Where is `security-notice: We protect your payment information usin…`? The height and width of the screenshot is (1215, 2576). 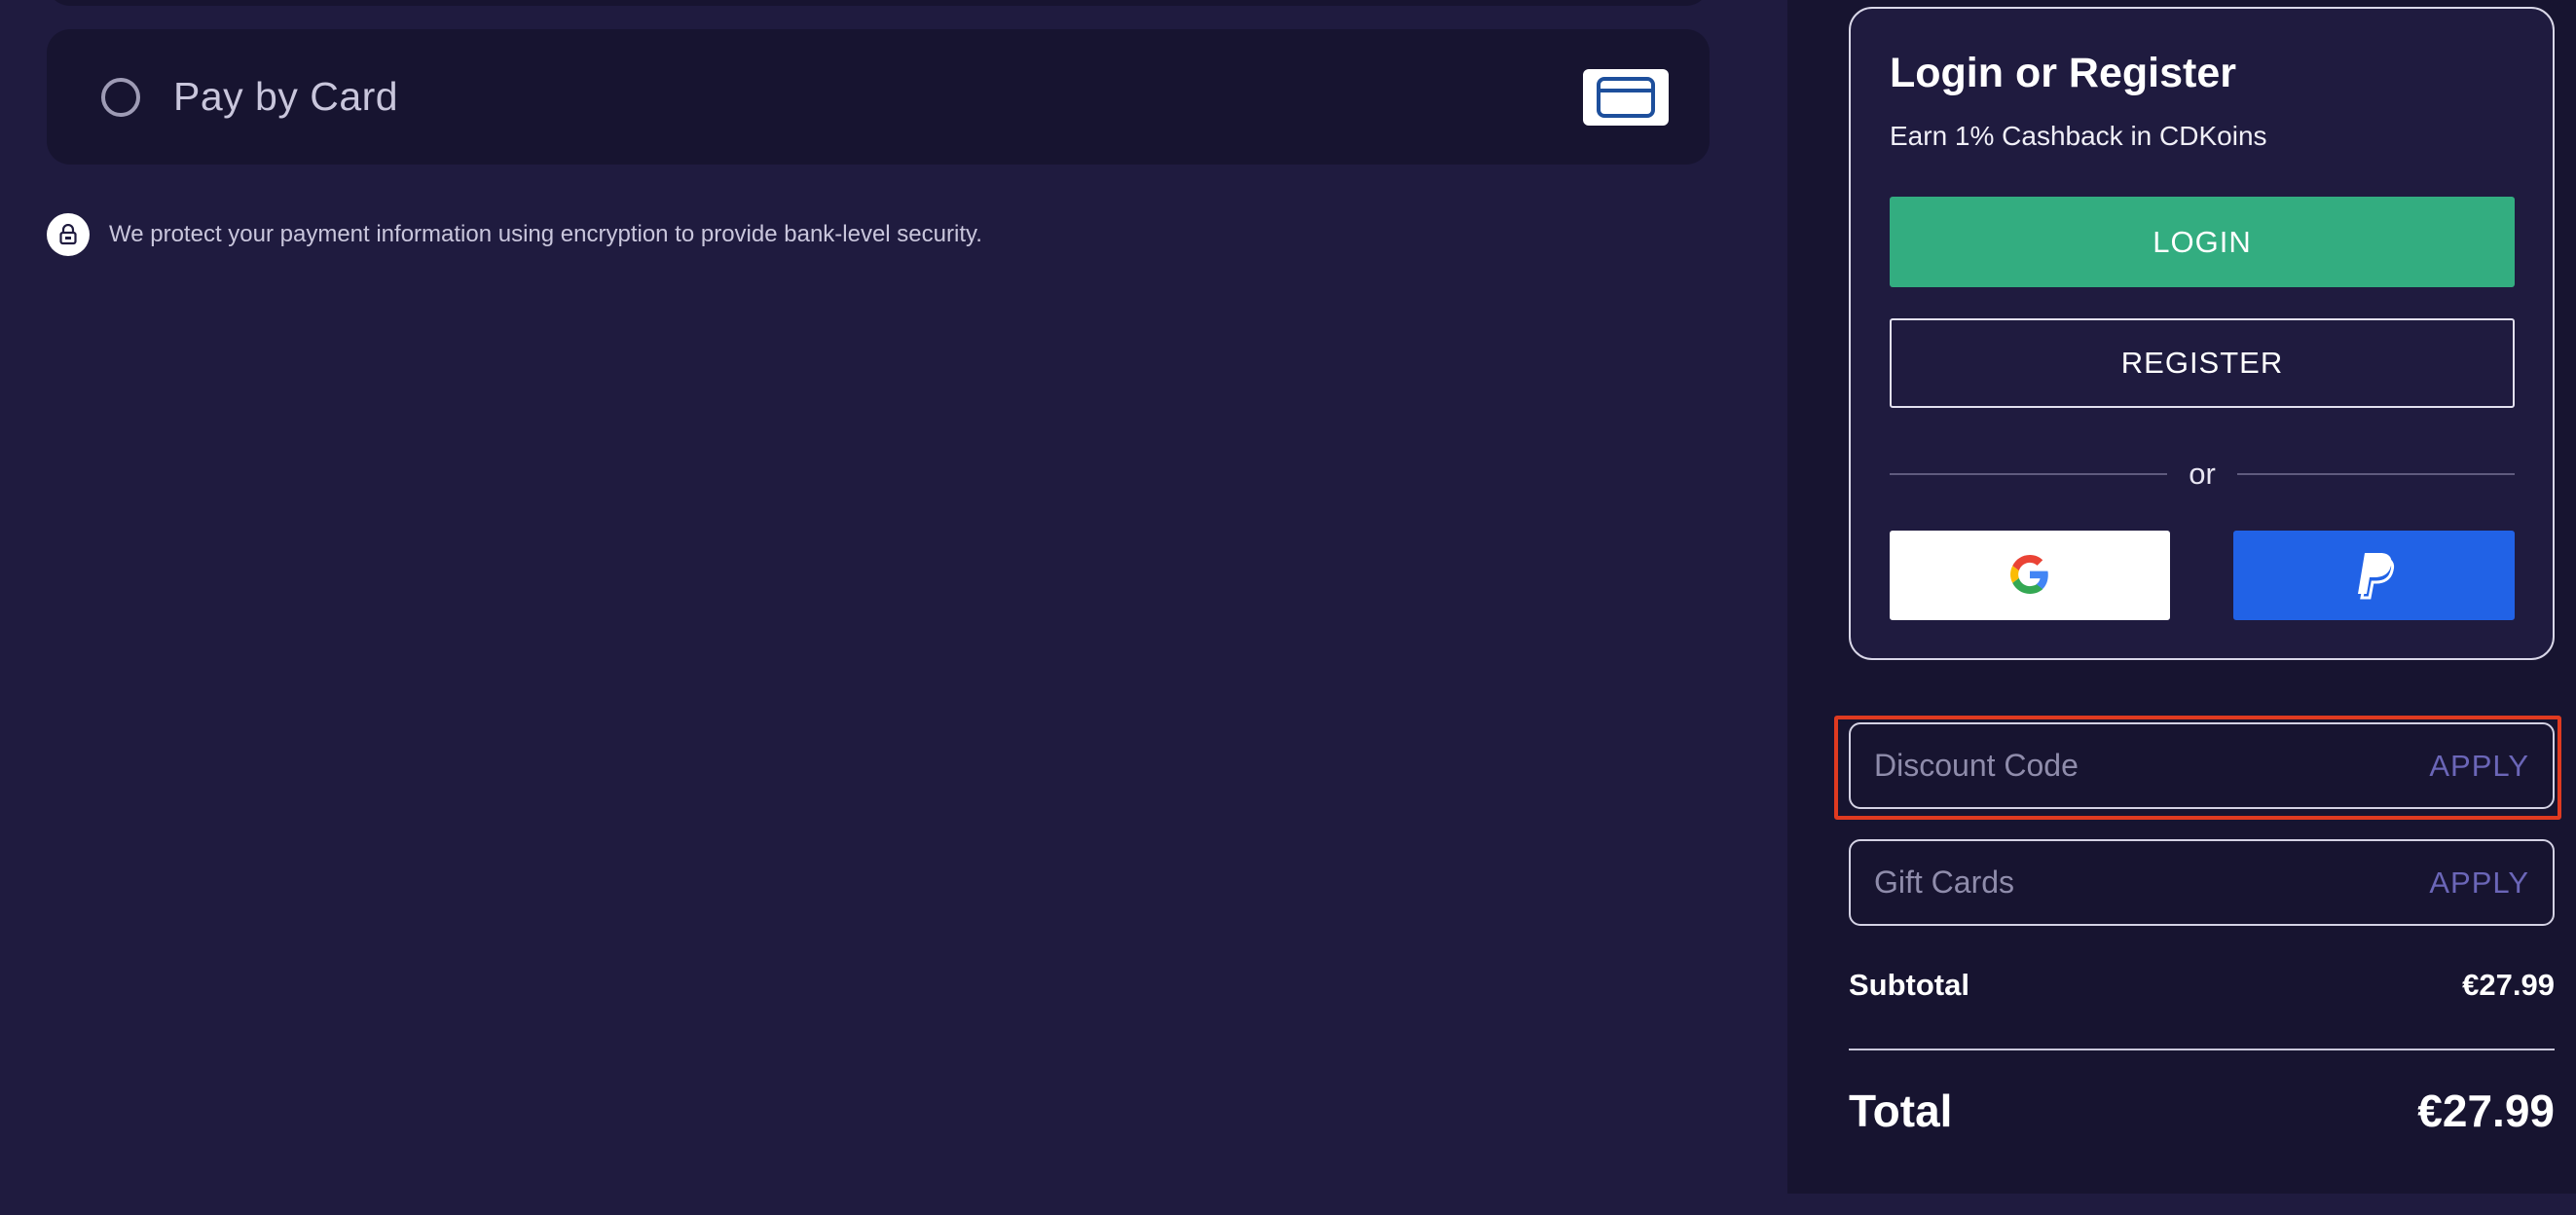
security-notice: We protect your payment information usin… is located at coordinates (514, 234).